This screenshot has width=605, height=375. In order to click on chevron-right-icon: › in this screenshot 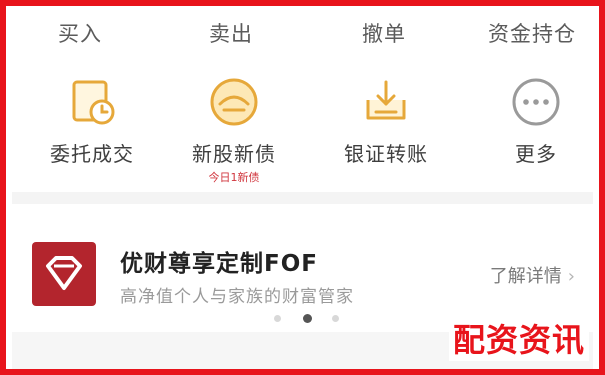, I will do `click(571, 276)`.